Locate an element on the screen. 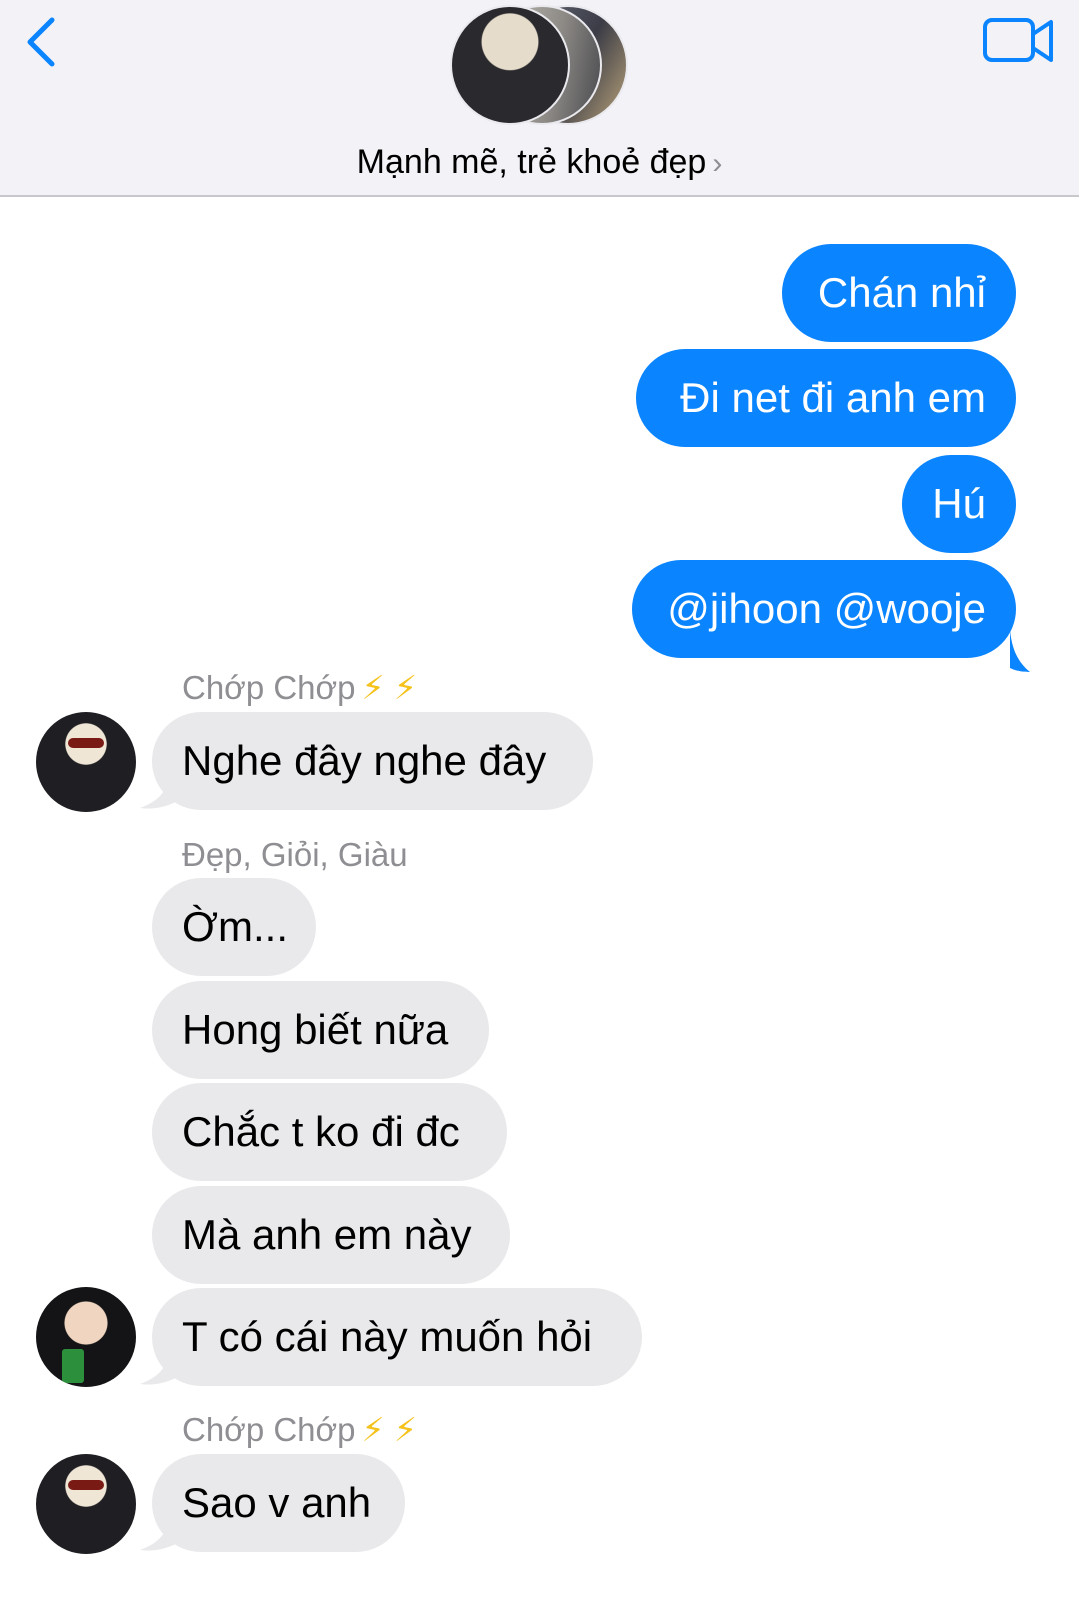  message-bubble-incoming: Nghe đây nghe đây is located at coordinates (372, 761).